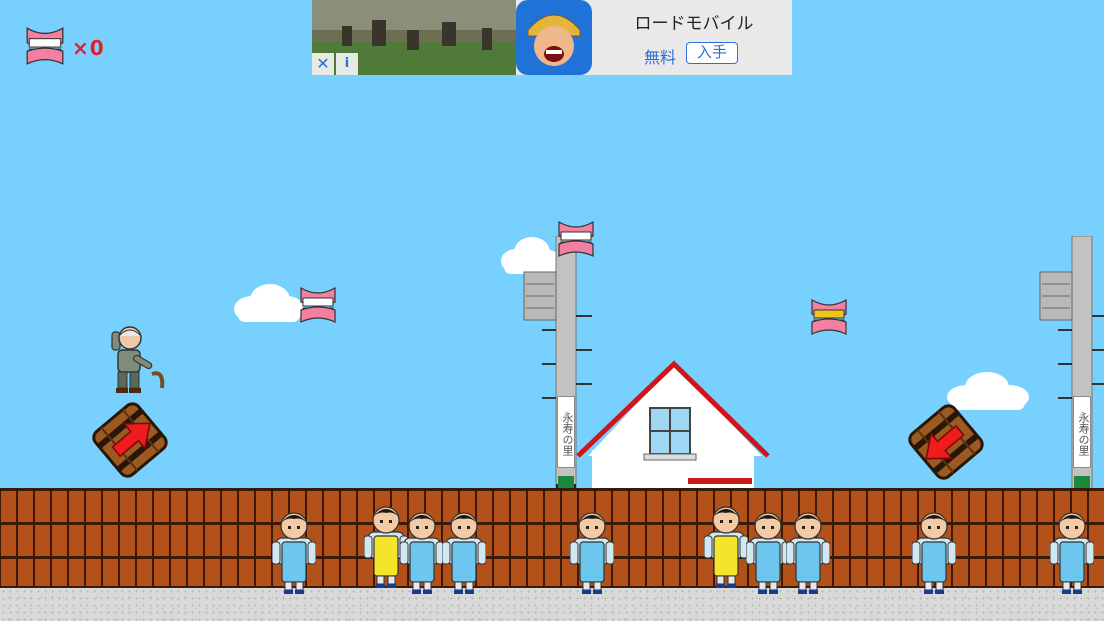 This screenshot has width=1104, height=621. I want to click on house, so click(673, 425).